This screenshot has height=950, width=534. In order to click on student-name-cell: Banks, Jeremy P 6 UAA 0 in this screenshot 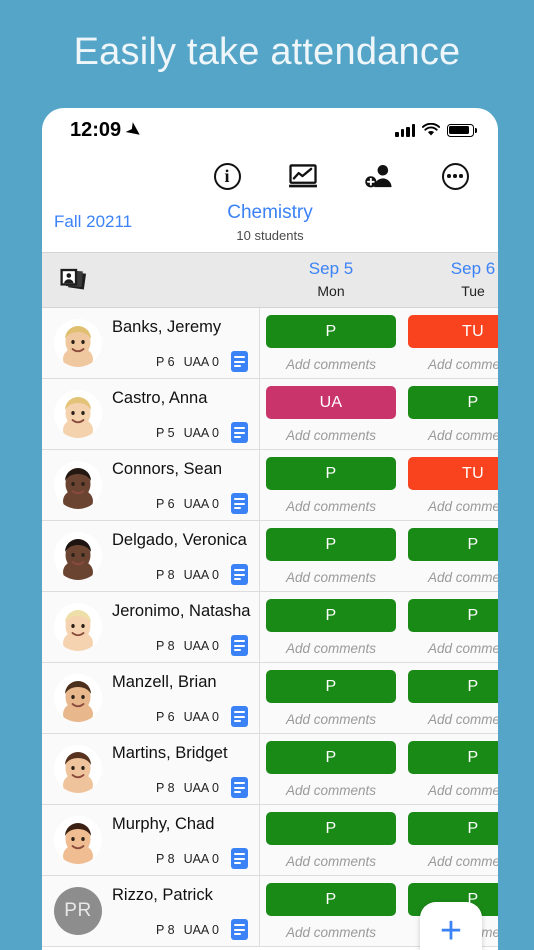, I will do `click(151, 343)`.